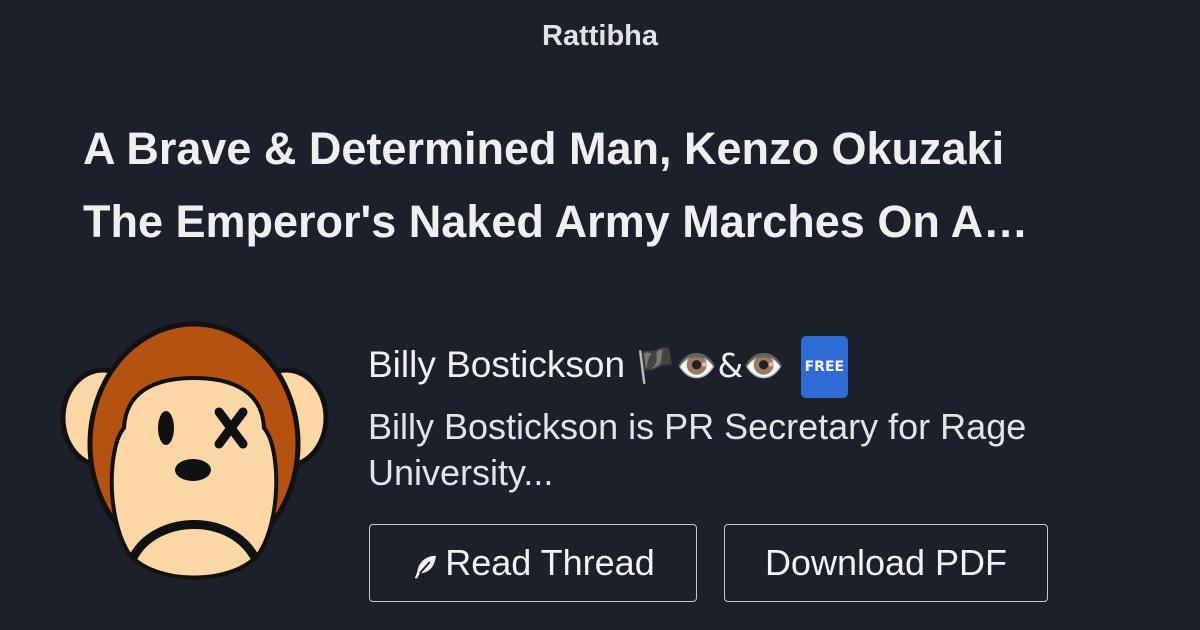  Describe the element at coordinates (196, 456) in the screenshot. I see `sad-monkey-avatar` at that location.